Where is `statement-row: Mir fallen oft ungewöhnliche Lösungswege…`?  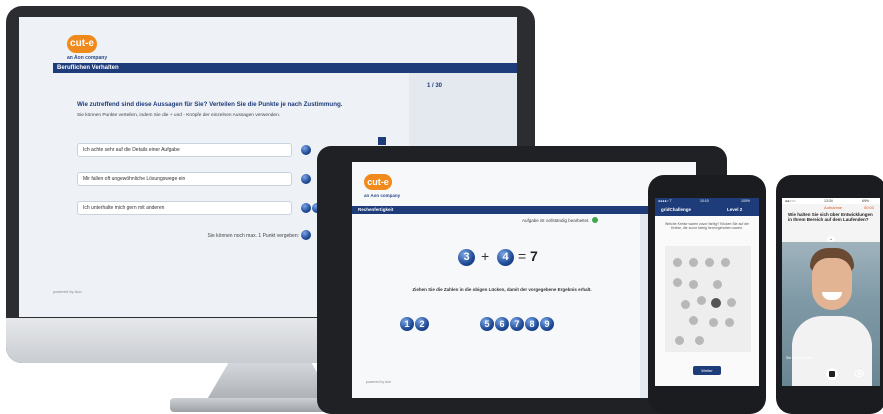
statement-row: Mir fallen oft ungewöhnliche Lösungswege… is located at coordinates (184, 179).